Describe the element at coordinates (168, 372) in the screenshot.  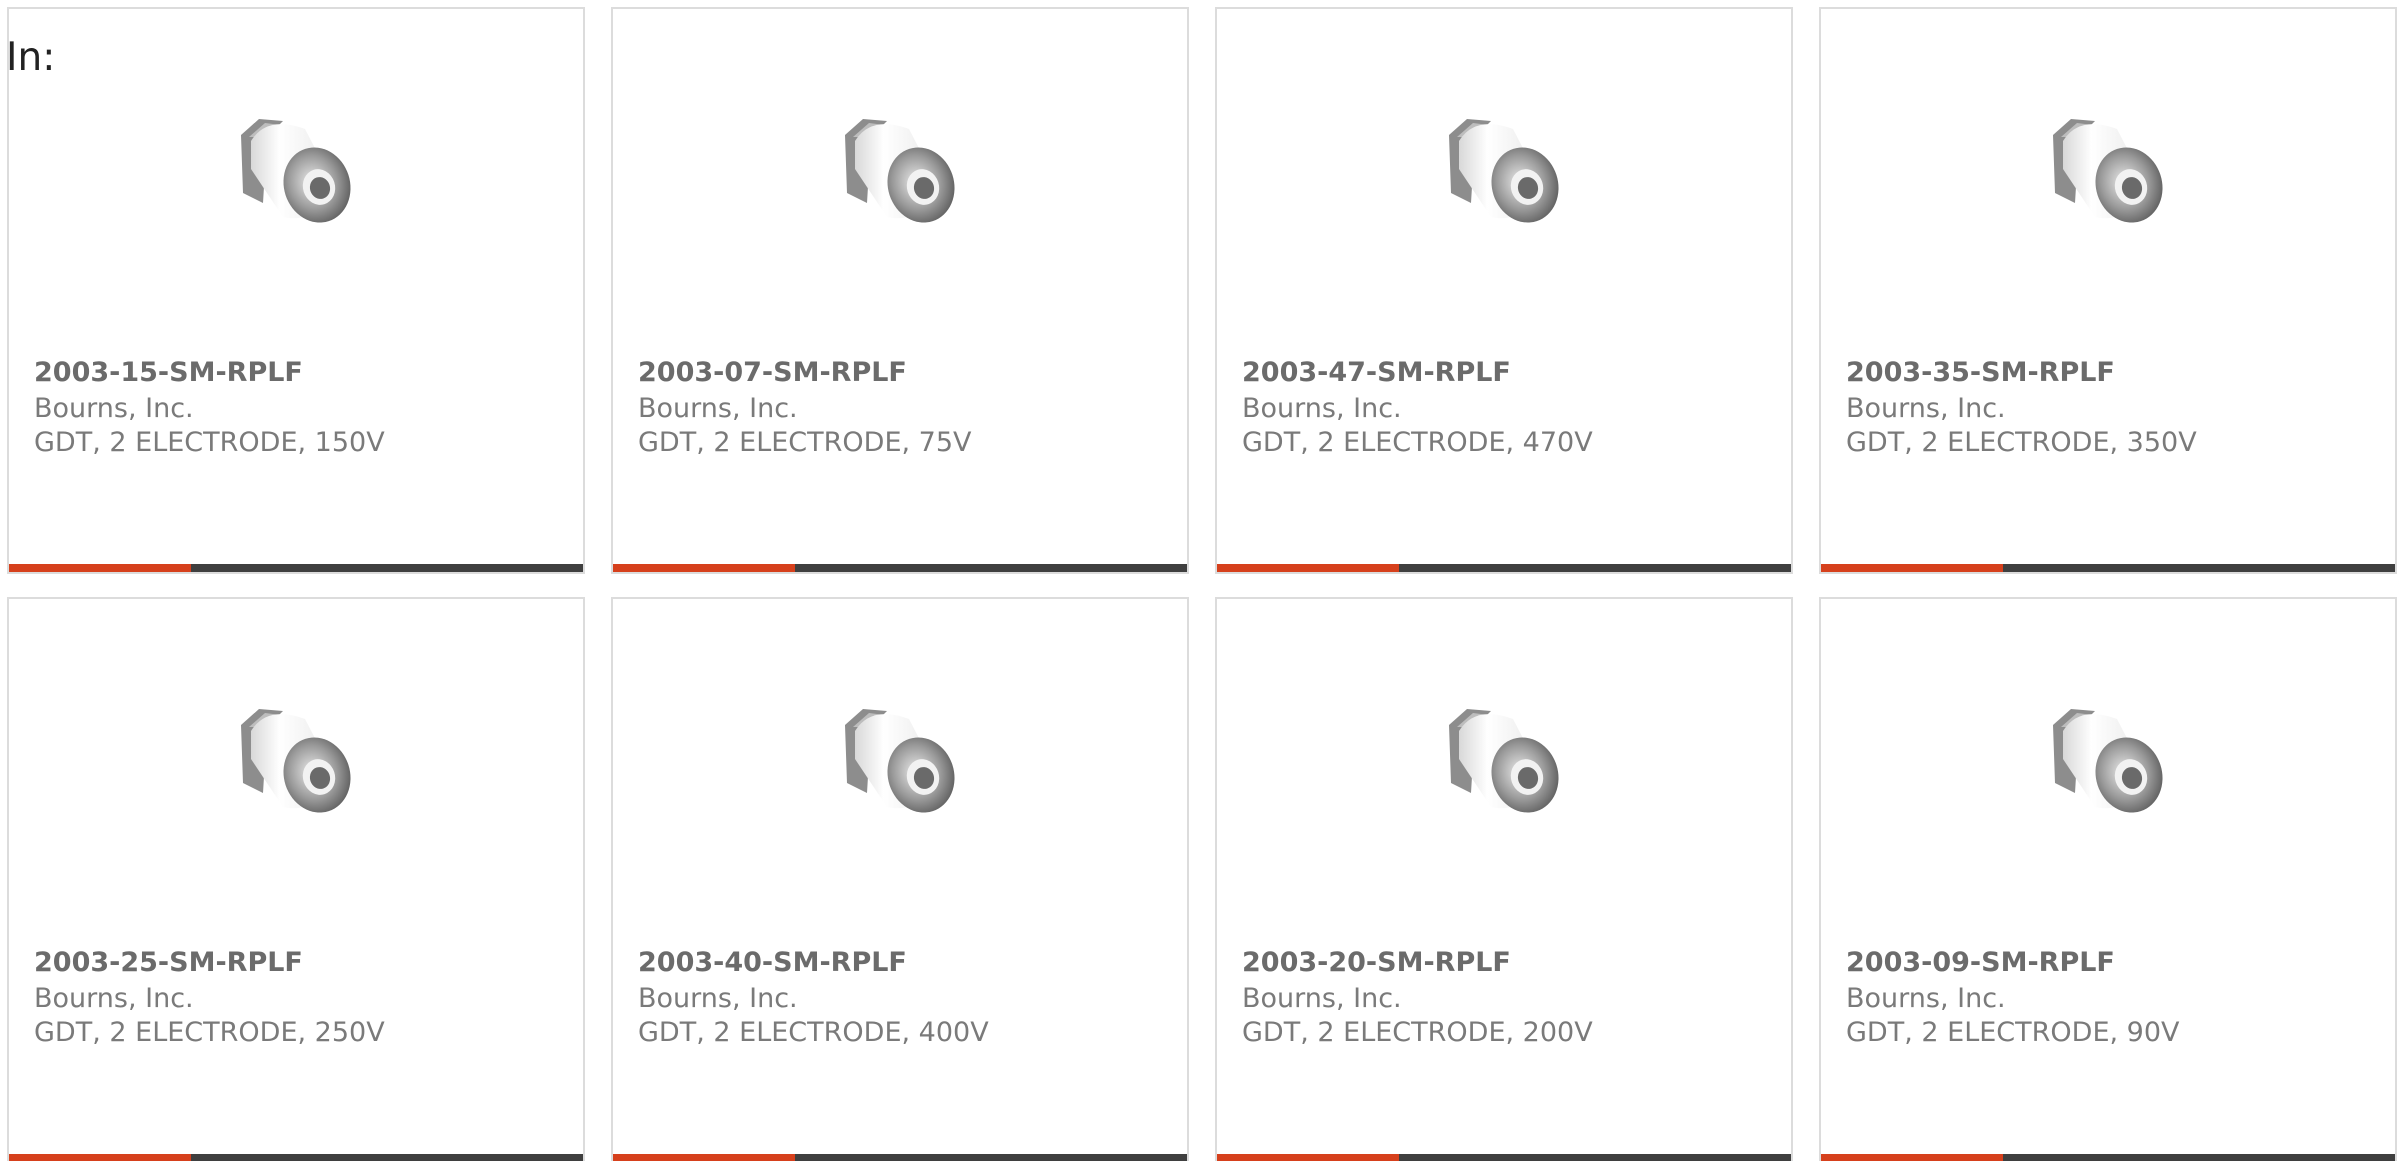
I see `part-number-link: 2003-15-SM-RPLF` at that location.